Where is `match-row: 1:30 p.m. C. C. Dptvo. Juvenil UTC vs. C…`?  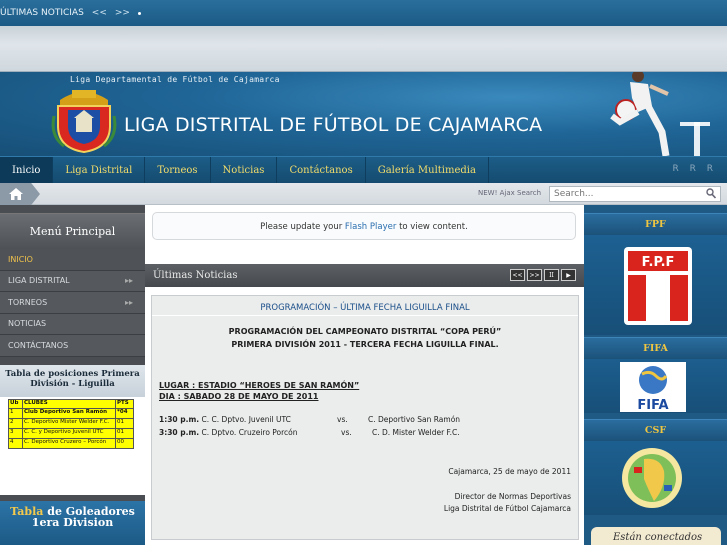
match-row: 1:30 p.m. C. C. Dptvo. Juvenil UTC vs. C… is located at coordinates (309, 419).